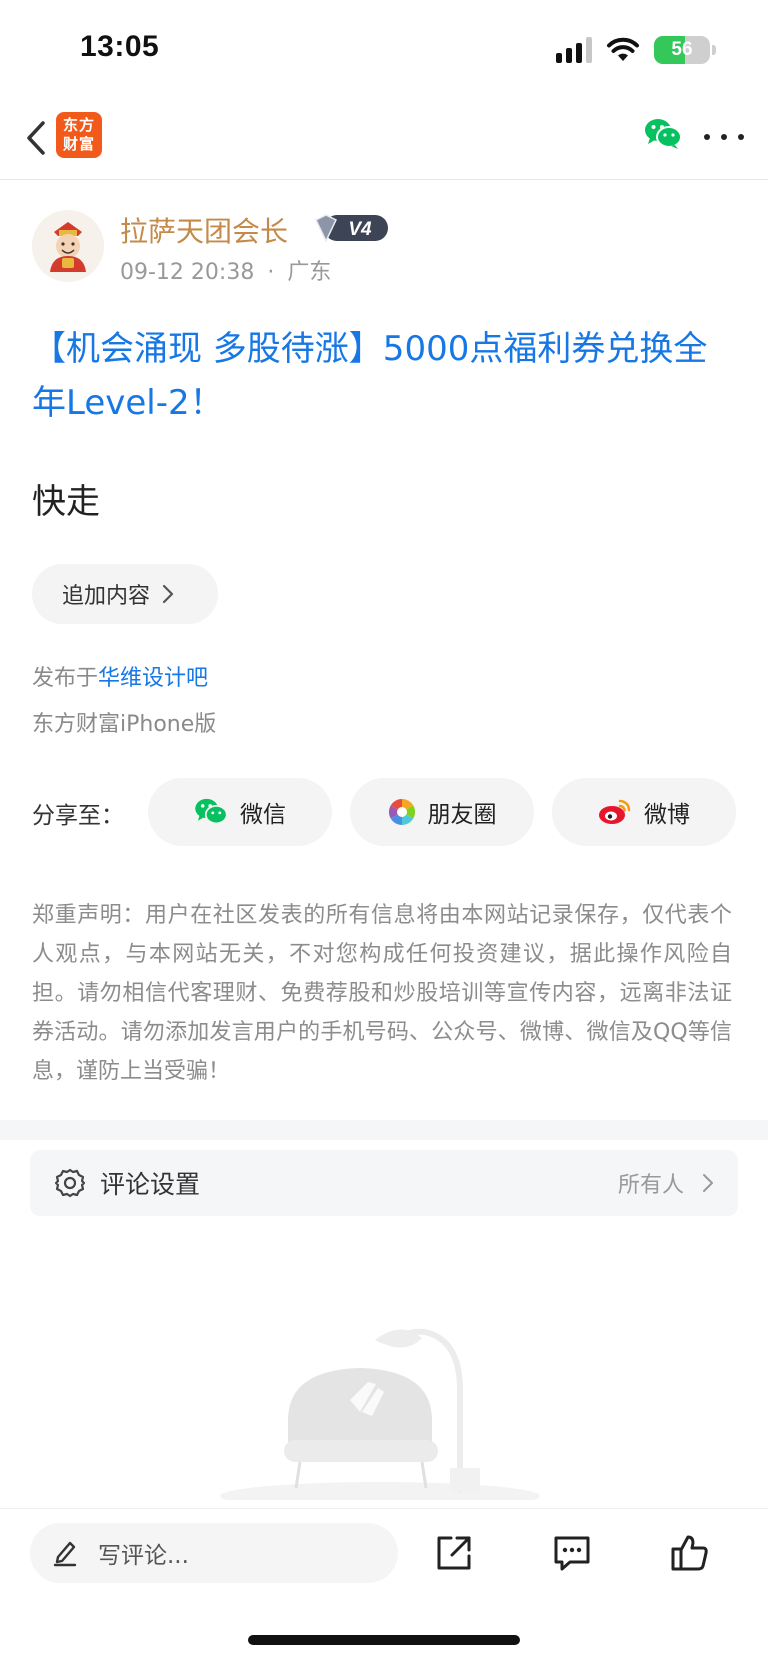 Image resolution: width=768 pixels, height=1663 pixels. Describe the element at coordinates (263, 815) in the screenshot. I see `share-wechat-label: 微信` at that location.